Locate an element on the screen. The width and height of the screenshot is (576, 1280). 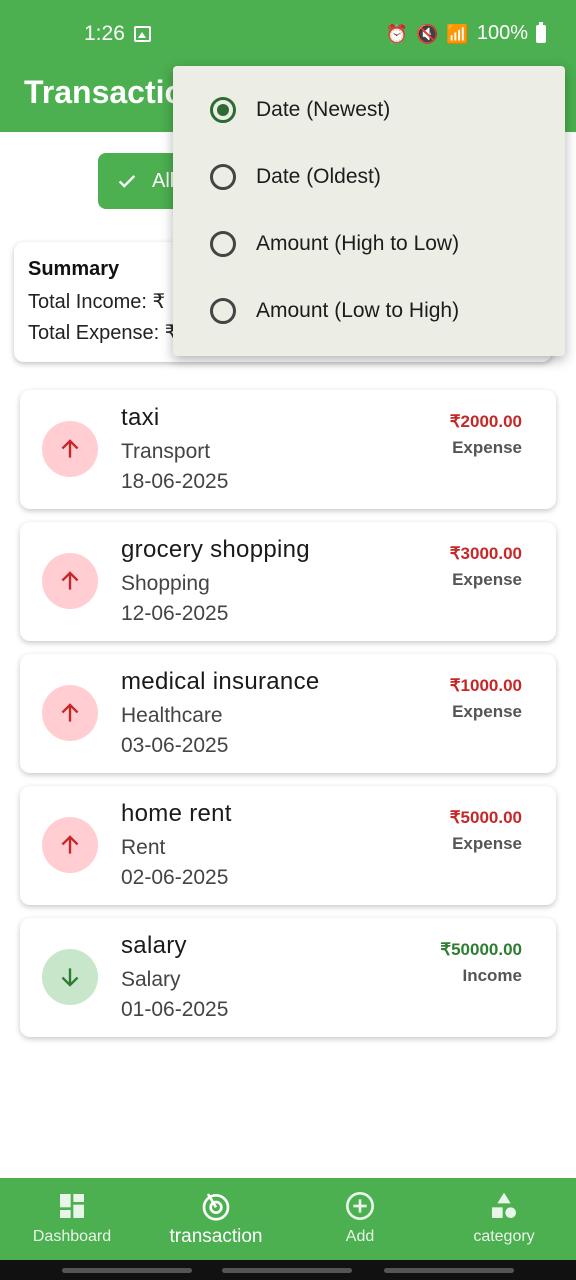
transaction-category: Healthcare is located at coordinates (172, 715).